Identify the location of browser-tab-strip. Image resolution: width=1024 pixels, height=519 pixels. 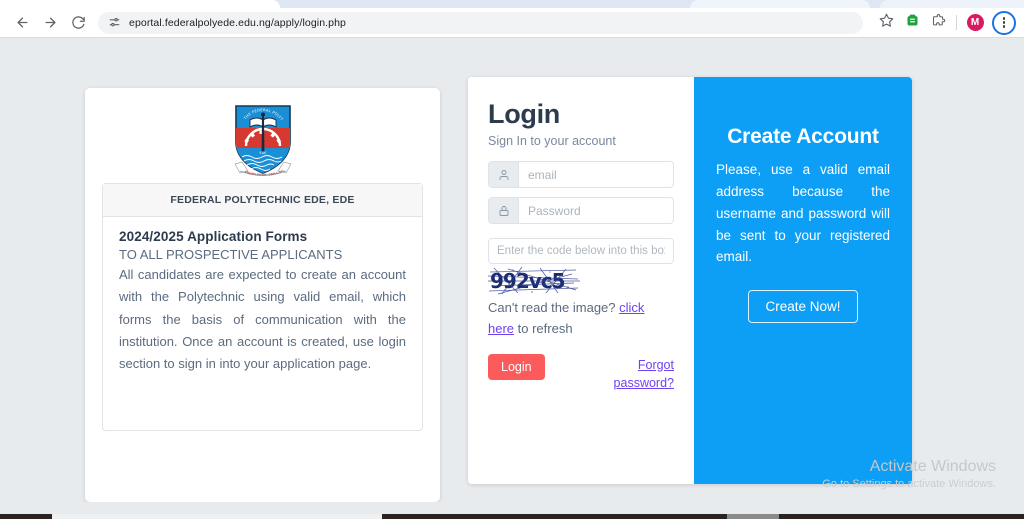
(512, 4).